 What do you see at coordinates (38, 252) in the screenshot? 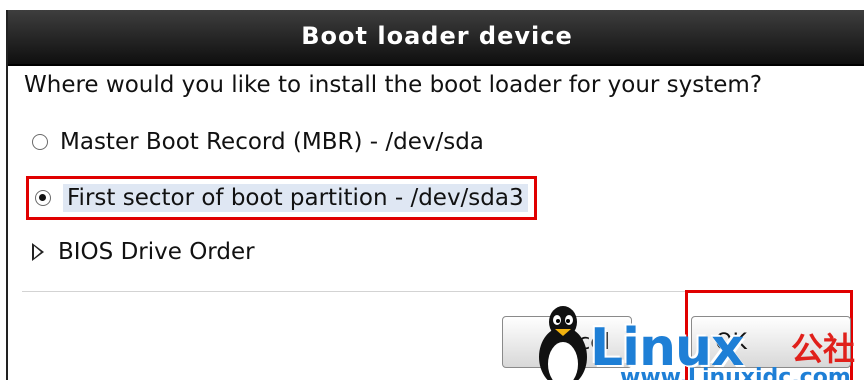
I see `expander-triangle-icon` at bounding box center [38, 252].